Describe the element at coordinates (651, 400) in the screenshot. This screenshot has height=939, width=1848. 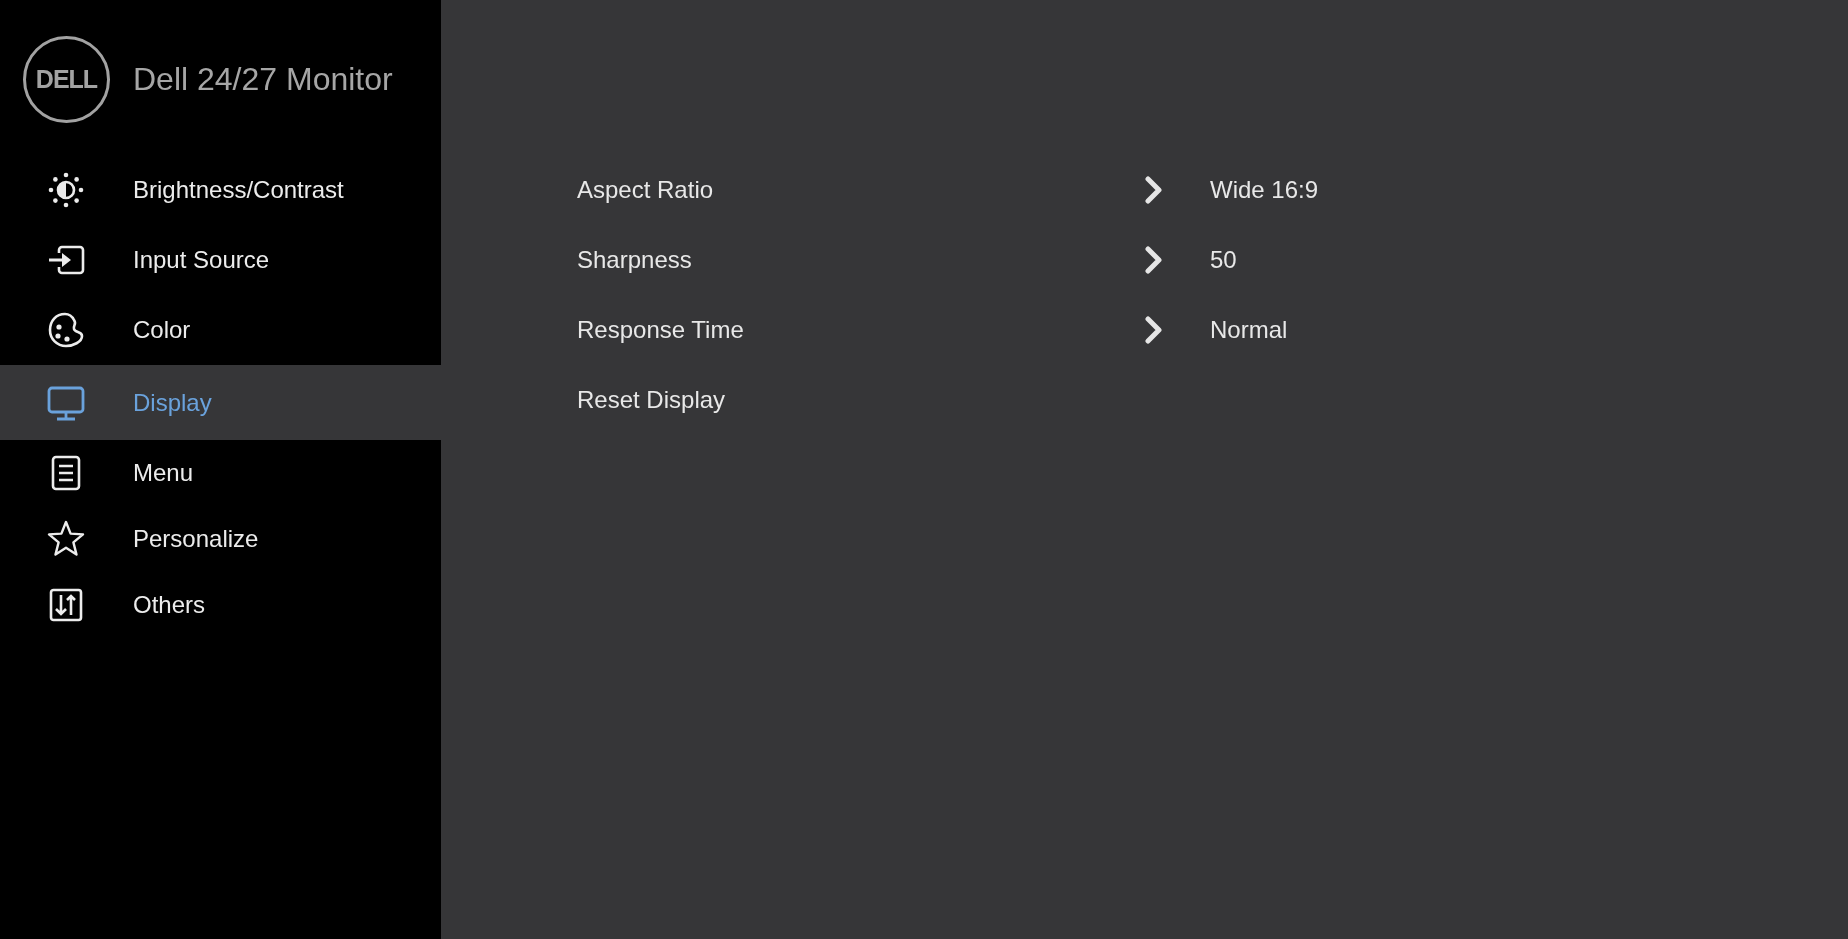
I see `setting-label: Reset Display` at that location.